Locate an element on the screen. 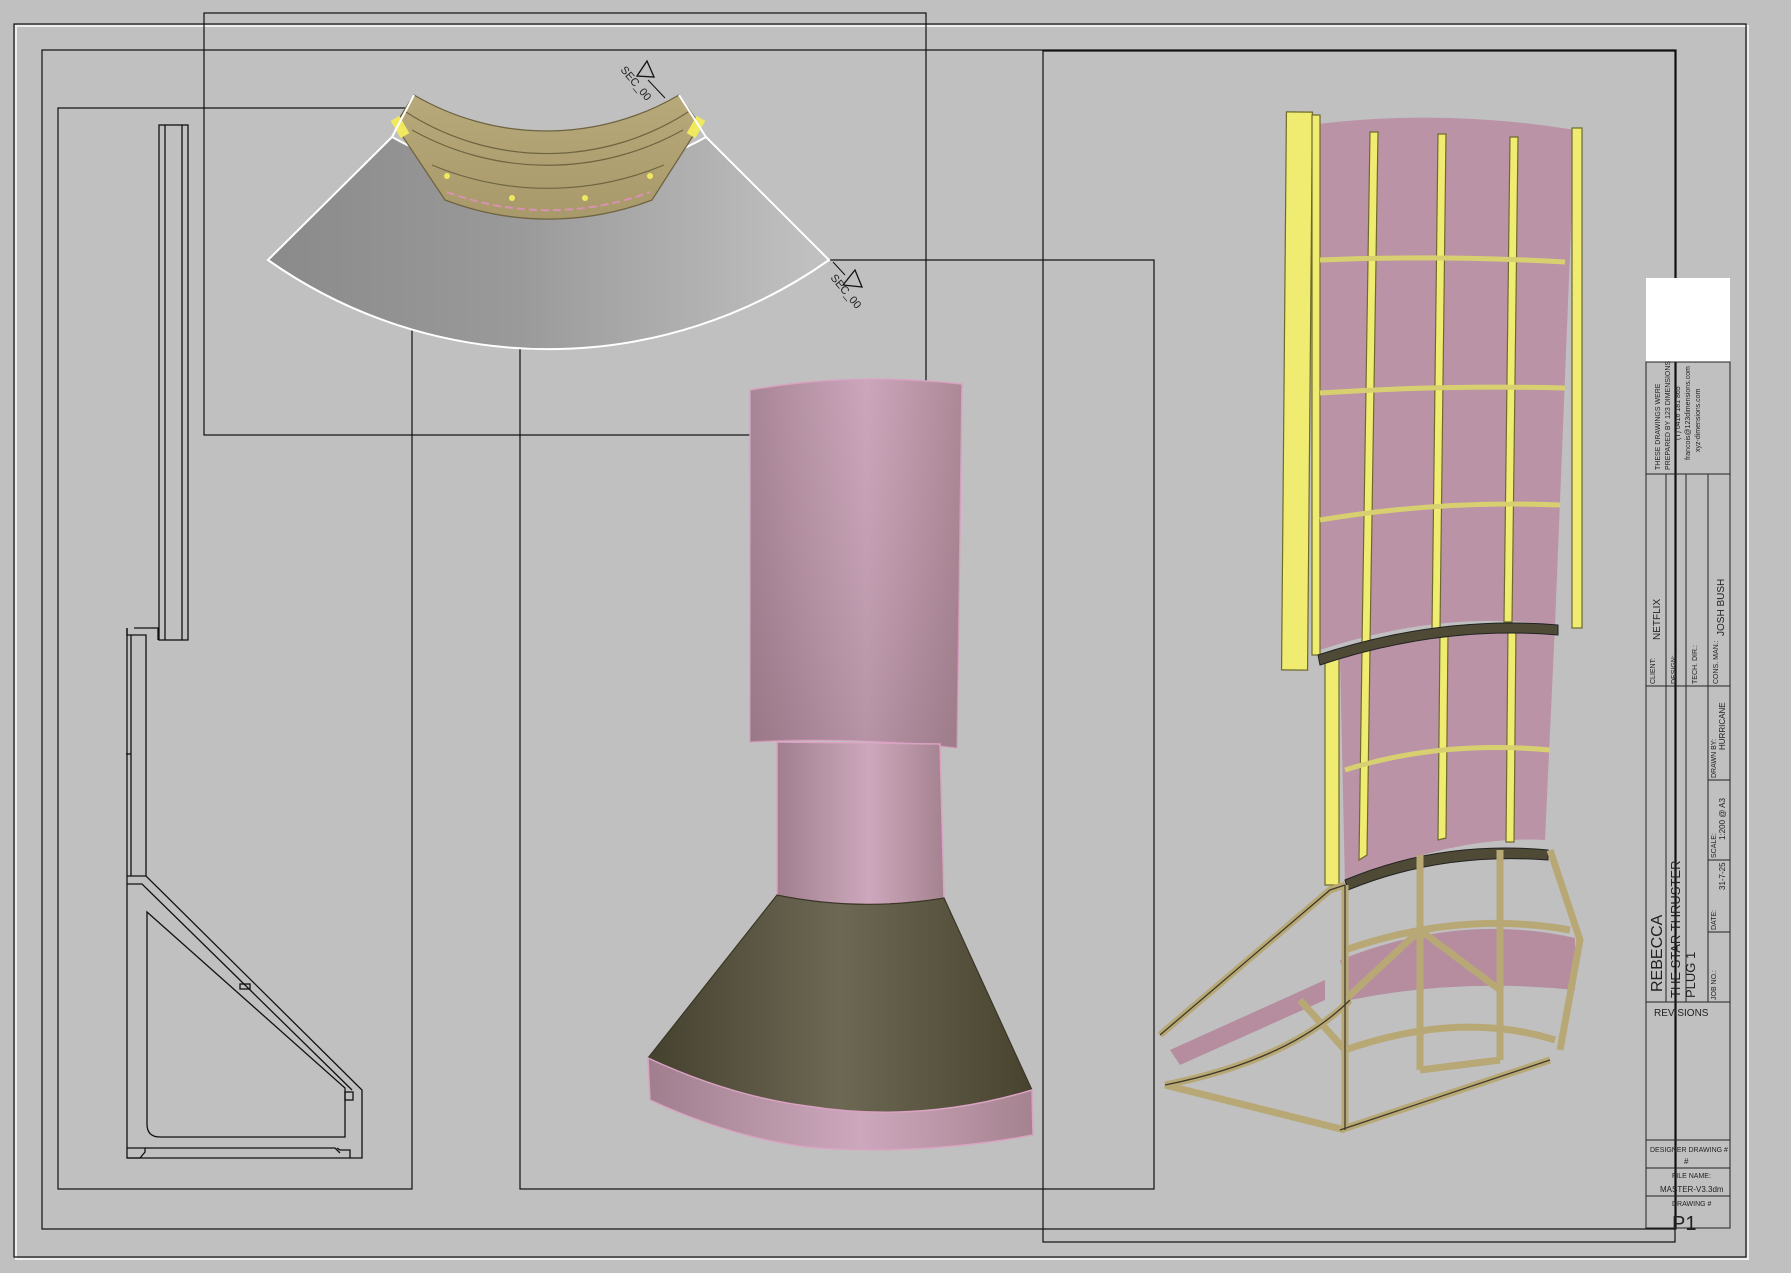 This screenshot has width=1791, height=1273. drawing-title: THE STAR THRUSTER is located at coordinates (1675, 929).